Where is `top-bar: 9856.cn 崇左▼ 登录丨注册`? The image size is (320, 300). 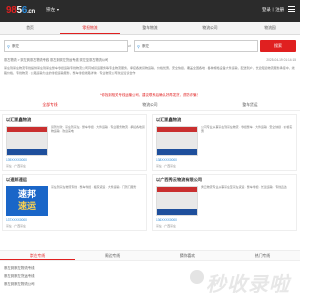
top-bar: 9856.cn 崇左▼ 登录丨注册 is located at coordinates (150, 11).